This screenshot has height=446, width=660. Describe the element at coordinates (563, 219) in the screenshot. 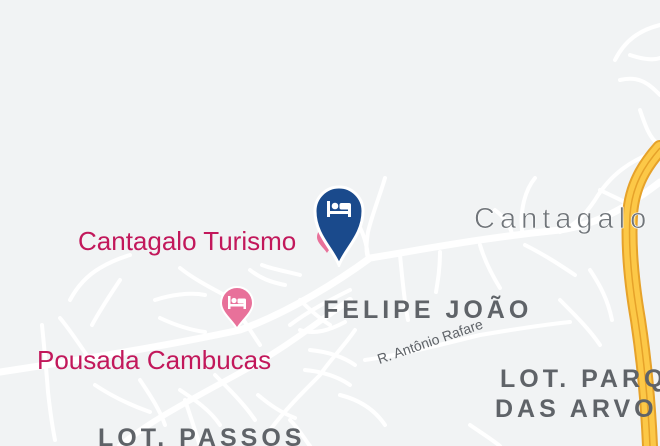

I see `city-label: Cantagalo` at that location.